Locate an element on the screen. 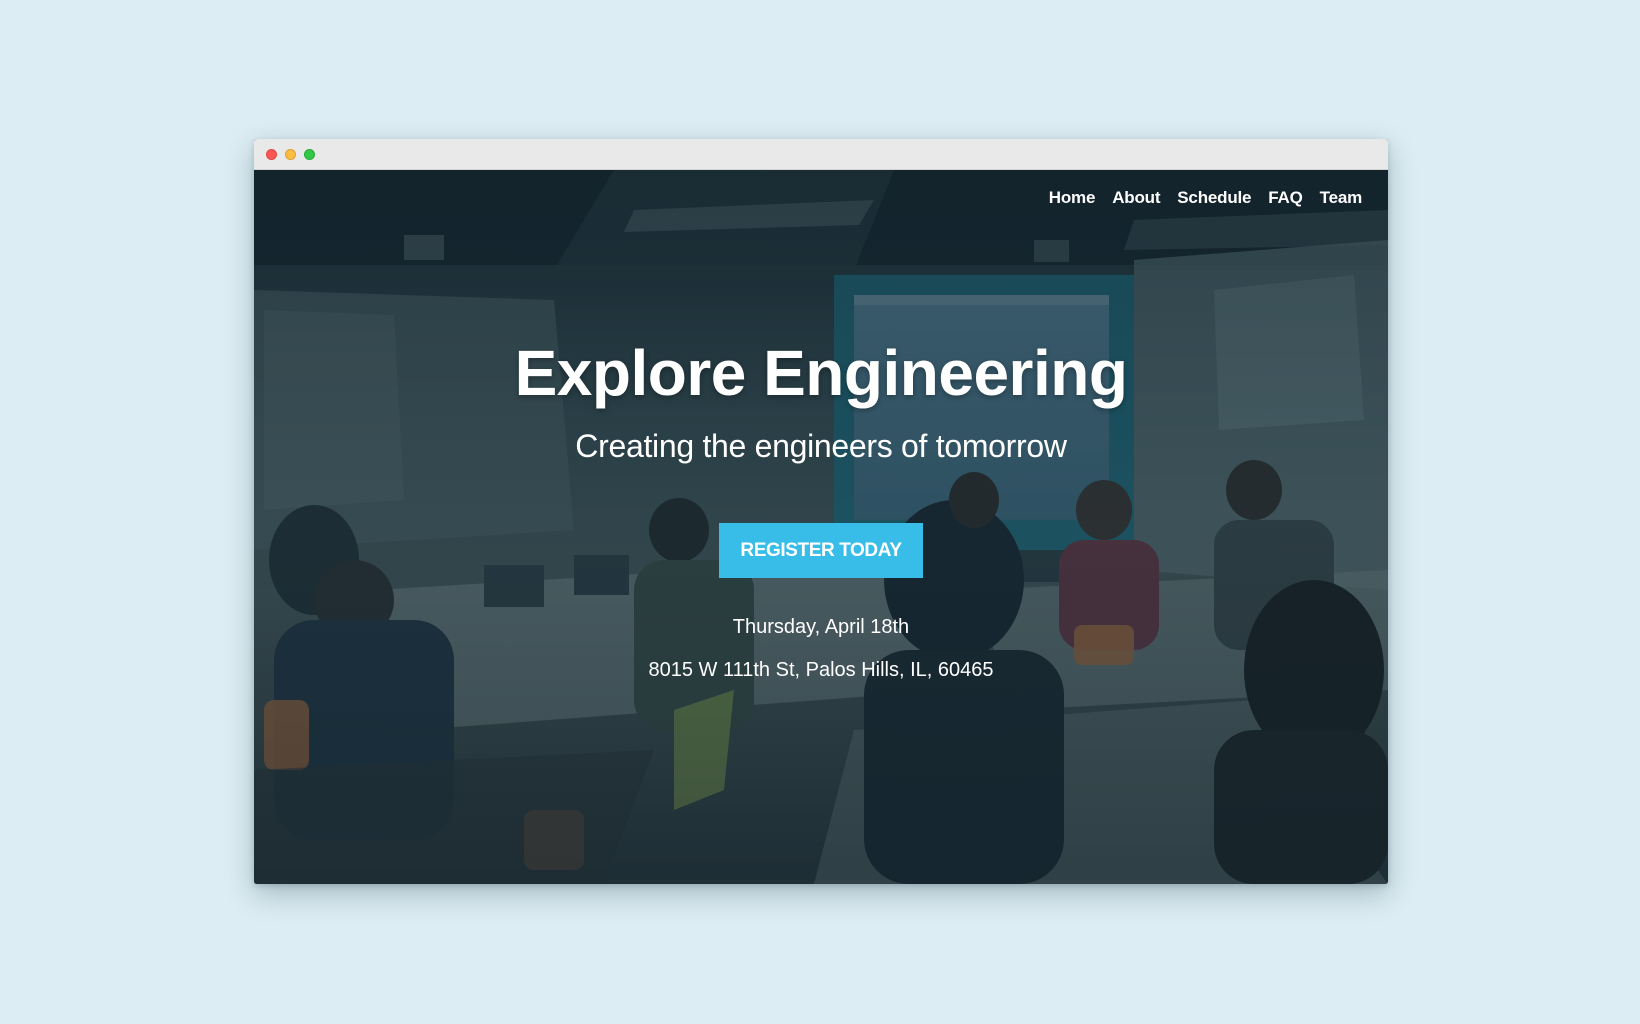 This screenshot has width=1640, height=1024. main-nav: Home About Schedule FAQ Team is located at coordinates (1205, 198).